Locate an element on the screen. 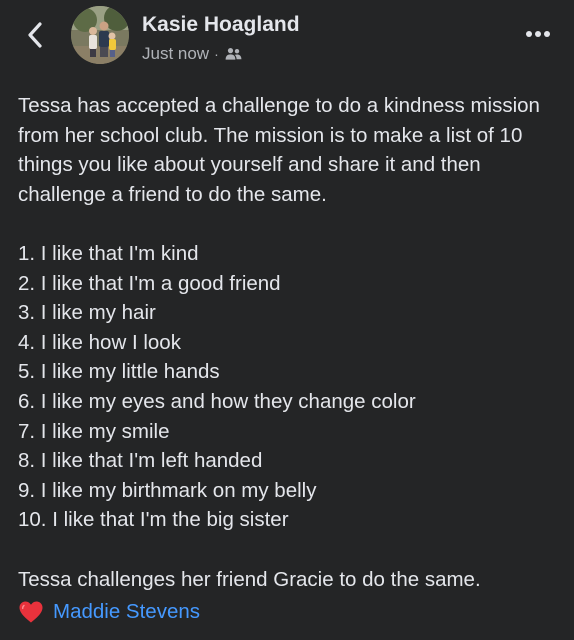 This screenshot has width=574, height=640. chevron-left-icon is located at coordinates (35, 35).